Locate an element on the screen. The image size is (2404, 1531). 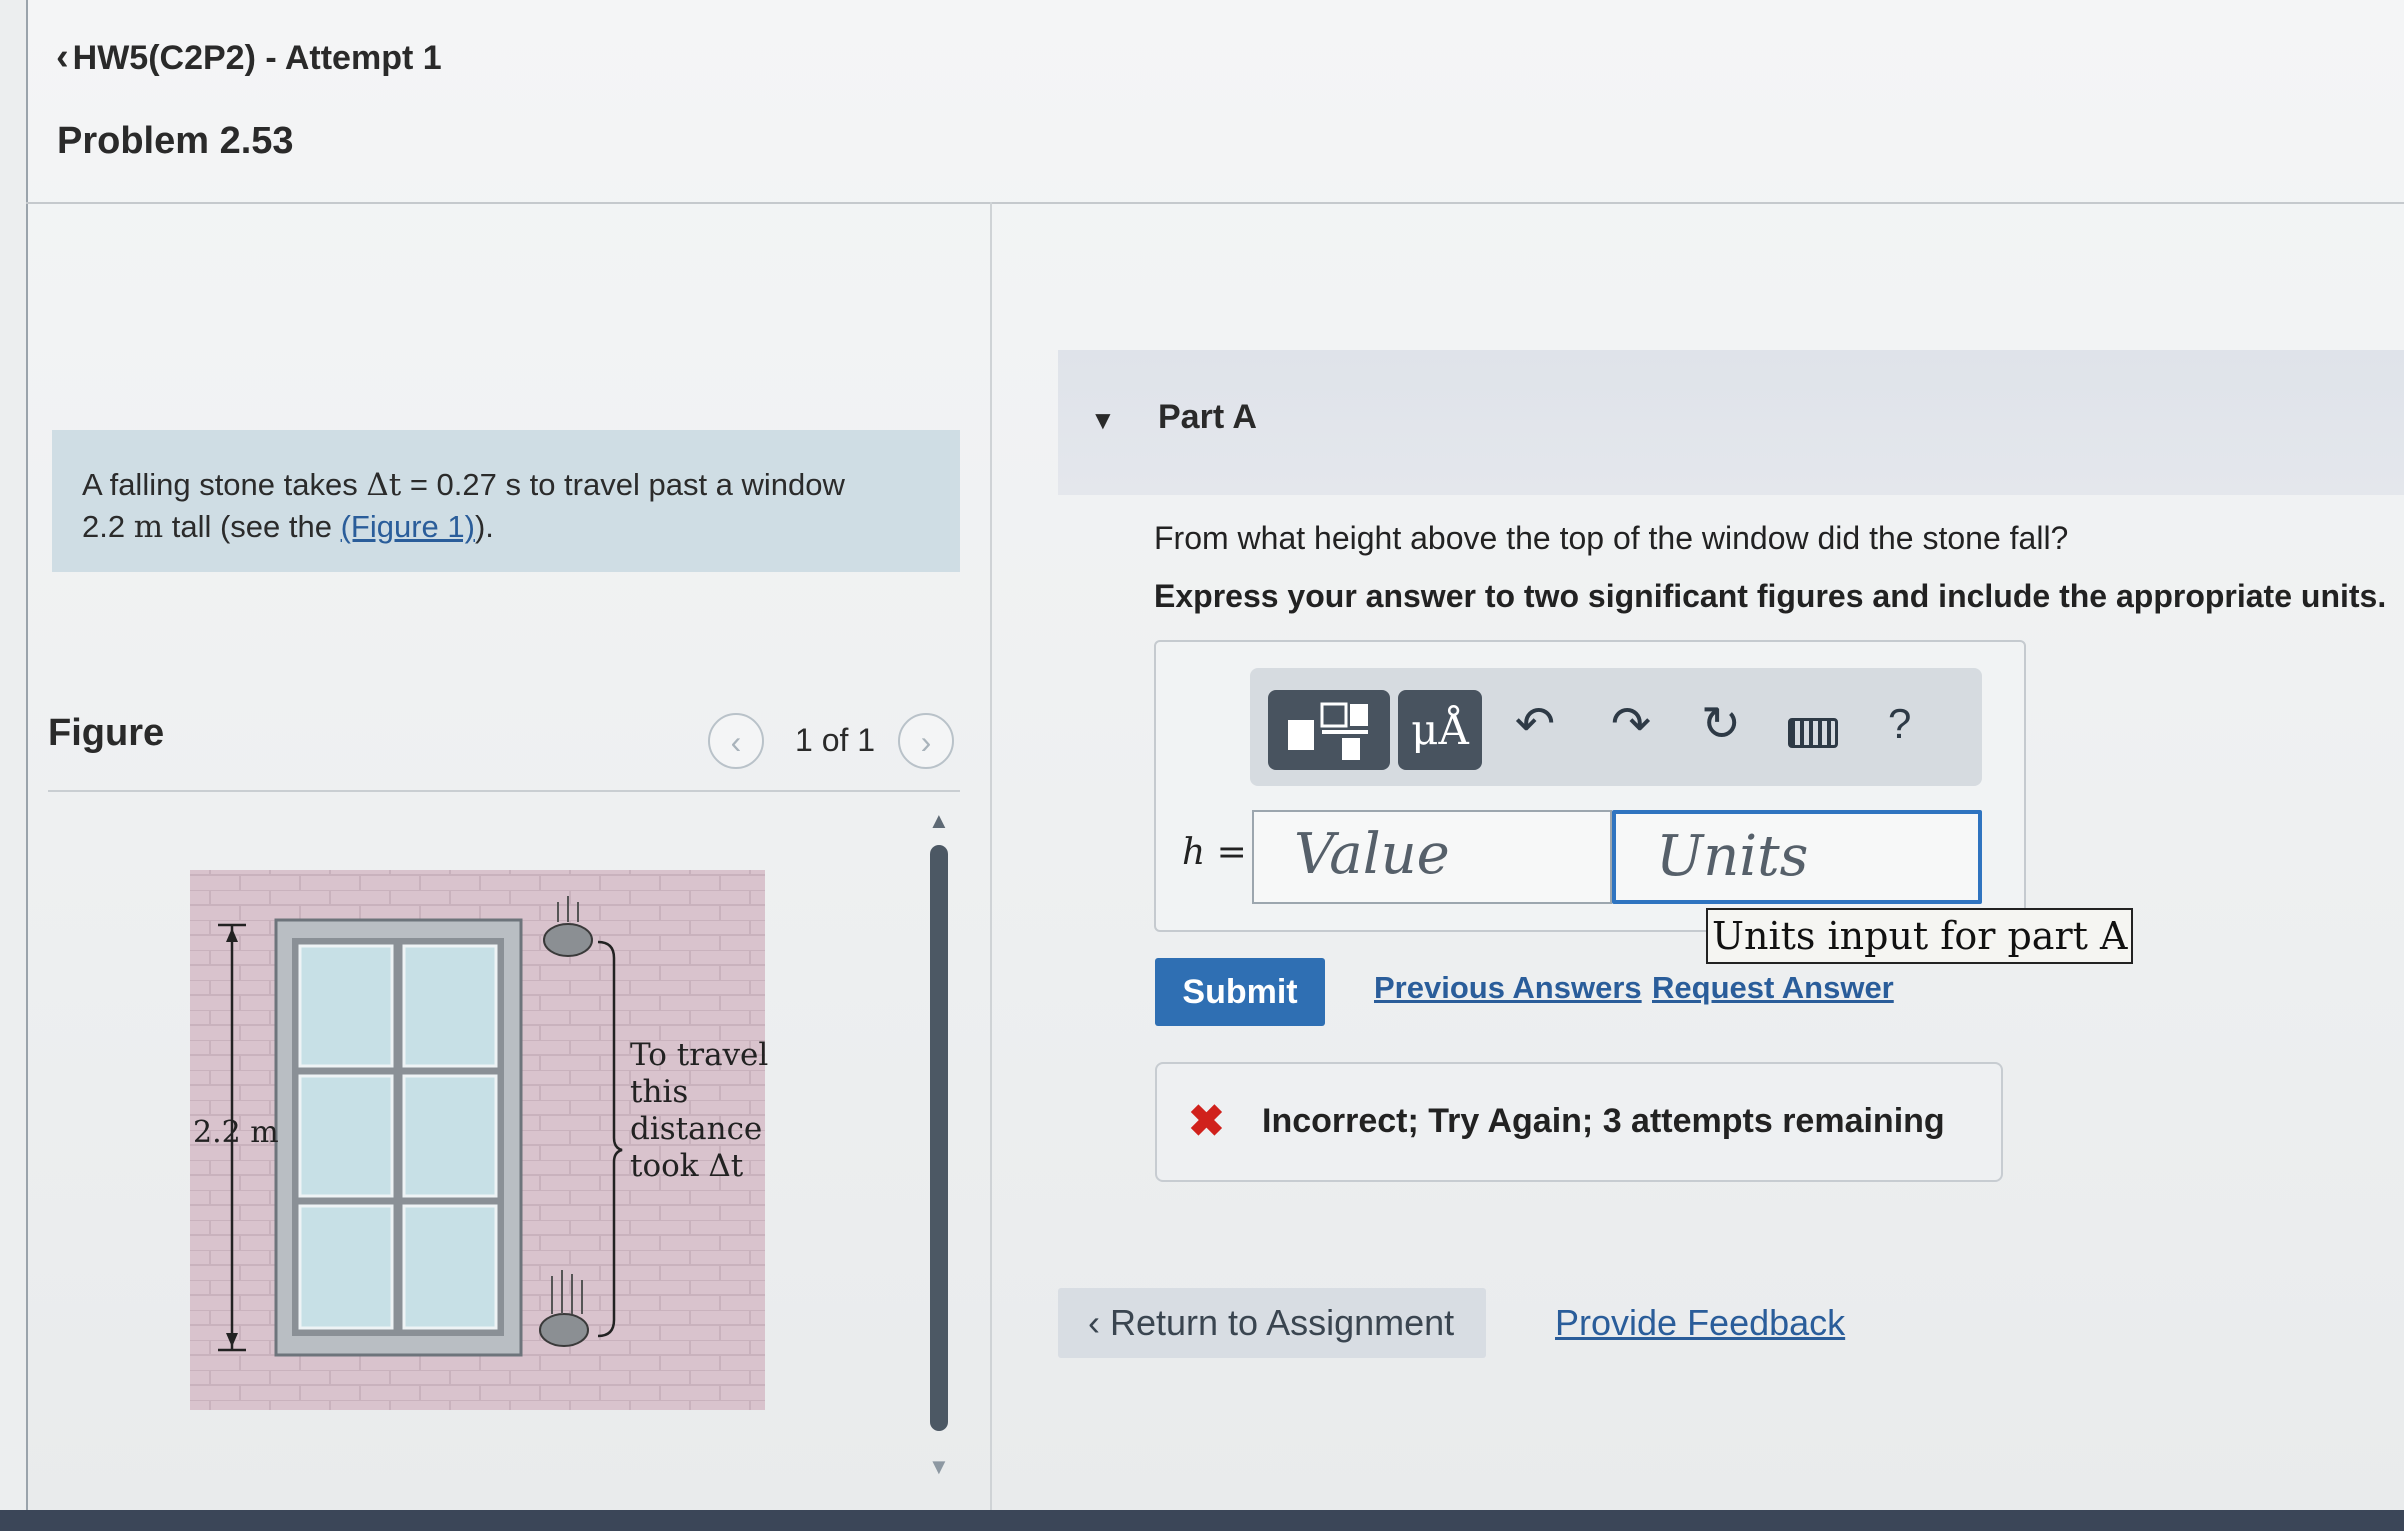
figure-heading: Figure is located at coordinates (106, 733).